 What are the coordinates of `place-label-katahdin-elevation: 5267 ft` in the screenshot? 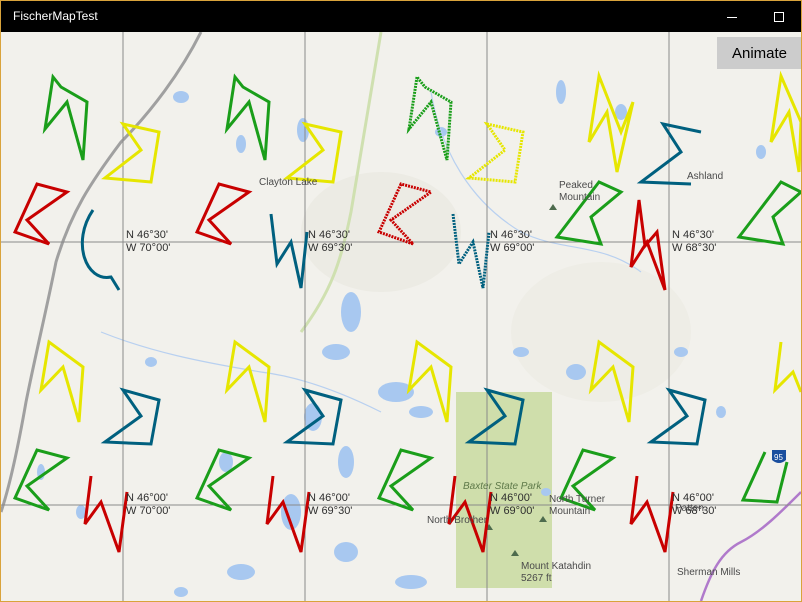 It's located at (536, 578).